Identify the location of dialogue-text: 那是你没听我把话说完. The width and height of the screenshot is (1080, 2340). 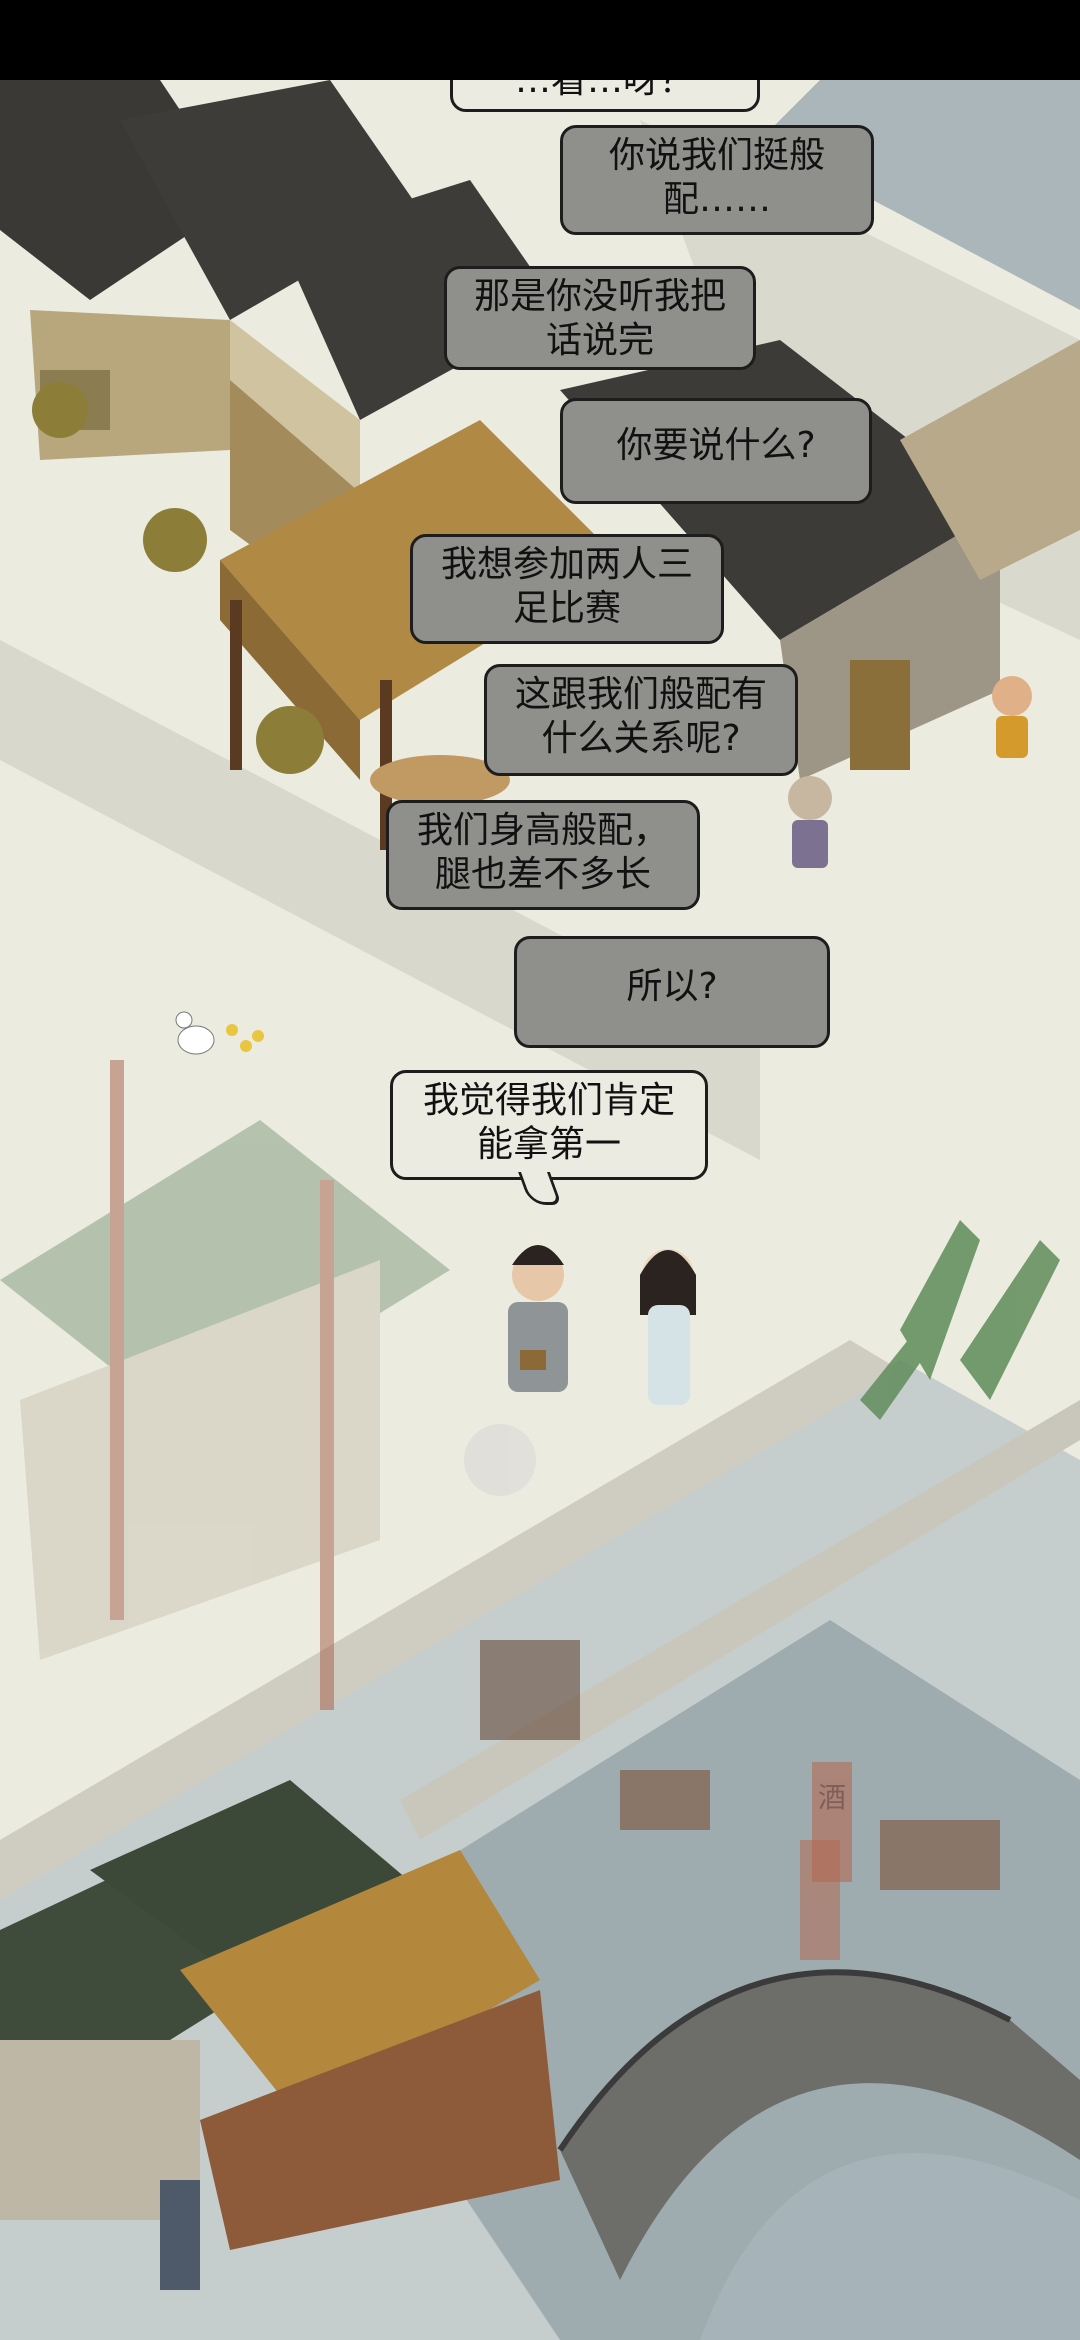
(599, 318).